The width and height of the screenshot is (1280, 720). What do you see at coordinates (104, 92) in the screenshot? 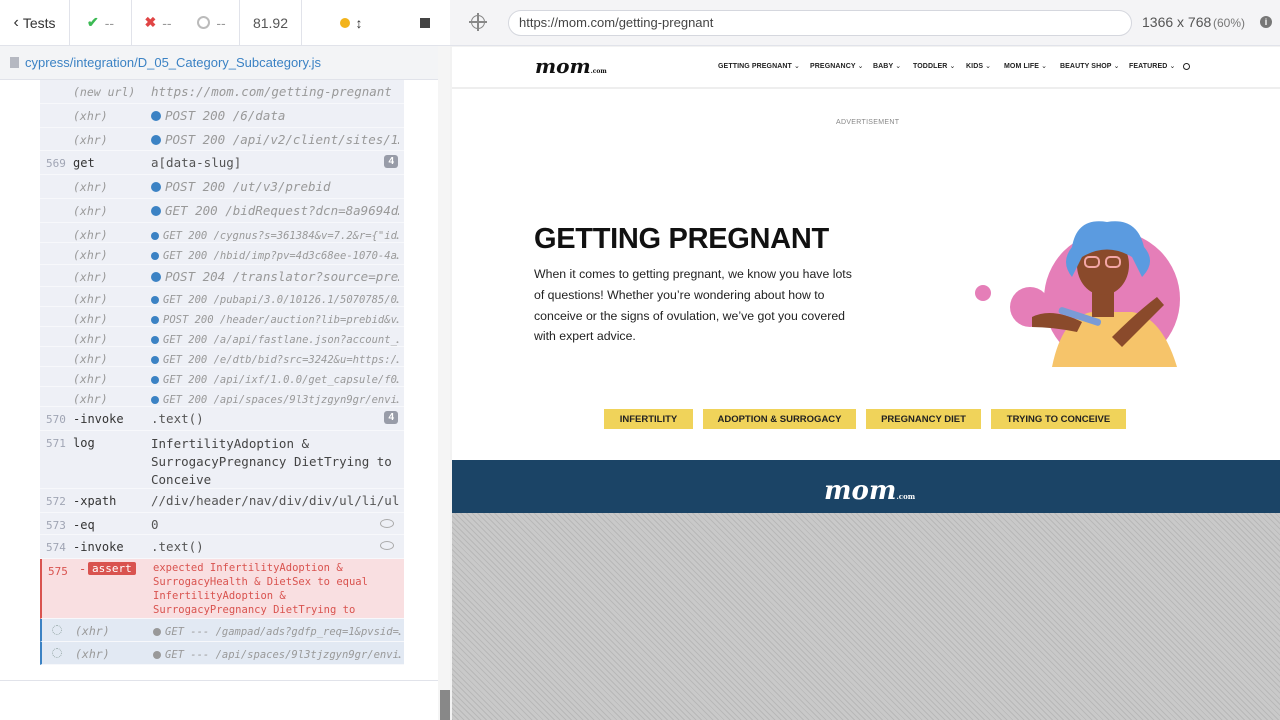
I see `log-command: (new url)` at bounding box center [104, 92].